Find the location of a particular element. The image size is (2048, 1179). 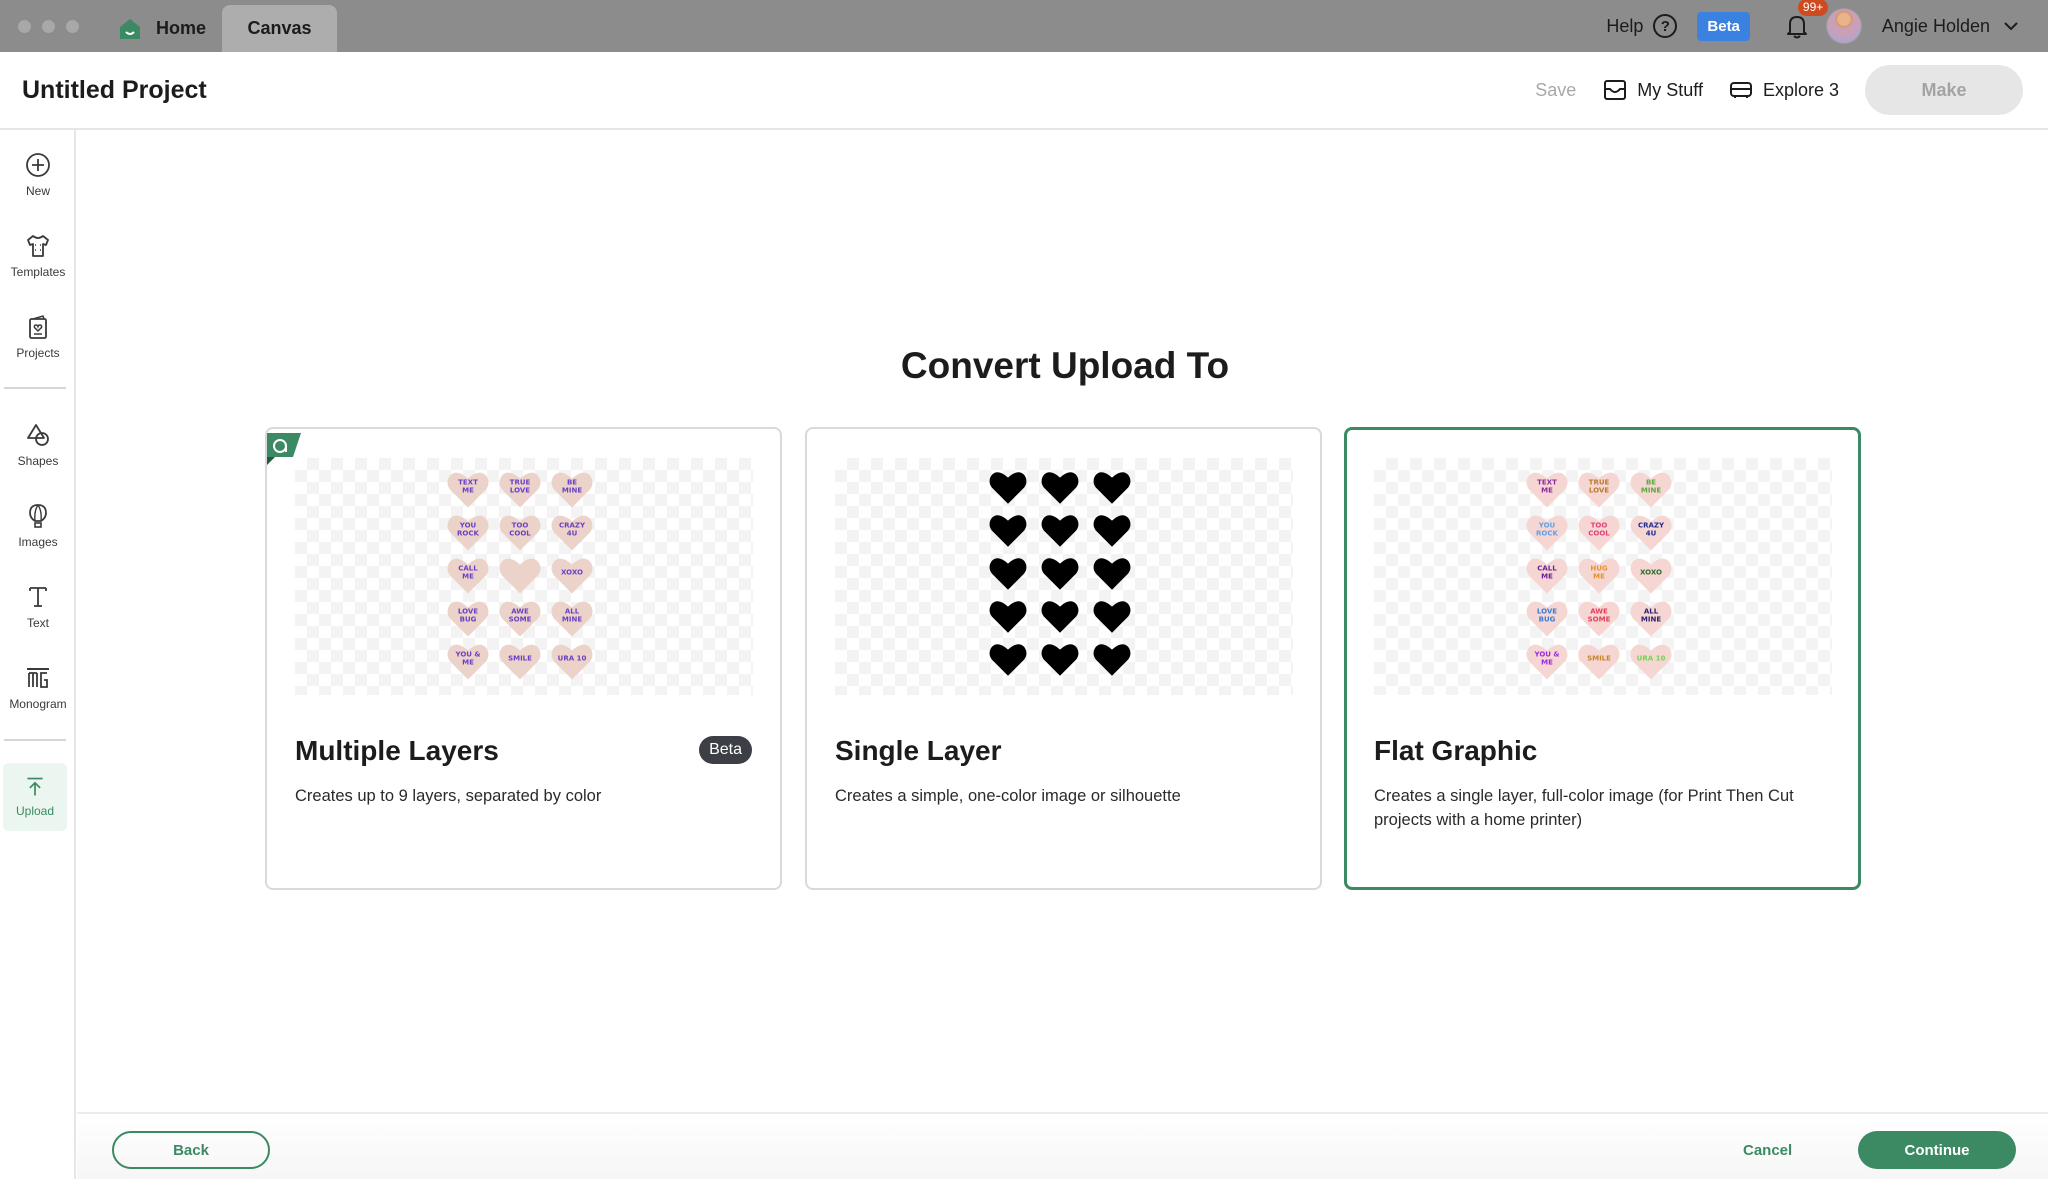

beta-button: Beta is located at coordinates (1723, 26).